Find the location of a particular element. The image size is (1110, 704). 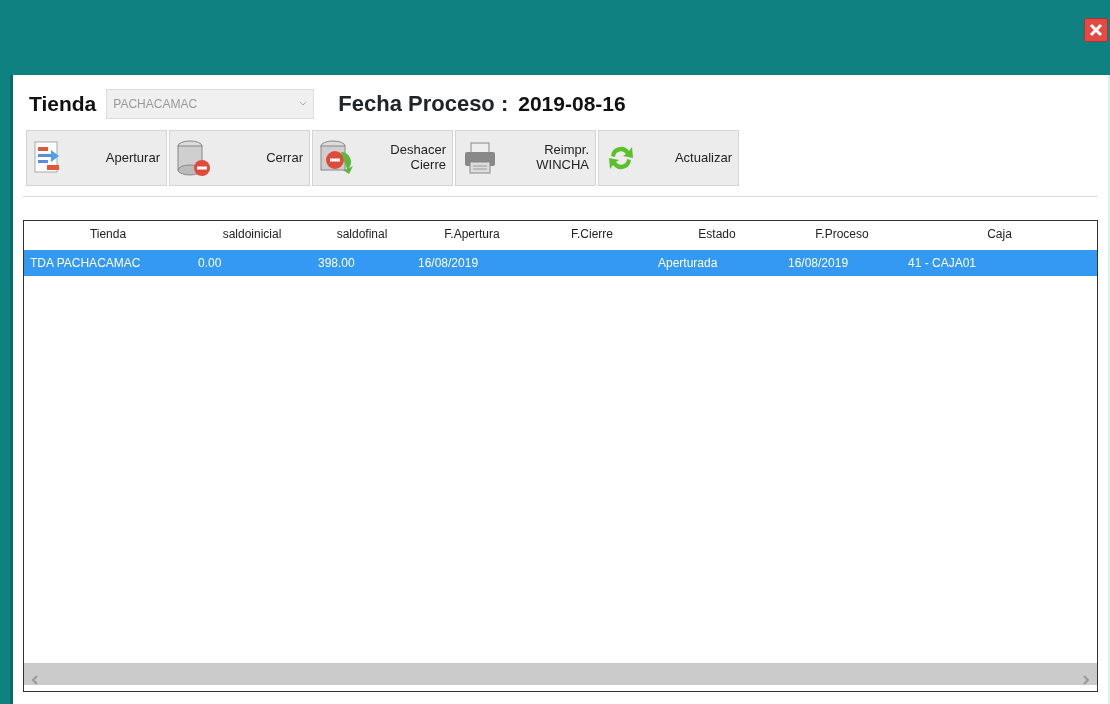

column-header: F.Proceso is located at coordinates (842, 234).